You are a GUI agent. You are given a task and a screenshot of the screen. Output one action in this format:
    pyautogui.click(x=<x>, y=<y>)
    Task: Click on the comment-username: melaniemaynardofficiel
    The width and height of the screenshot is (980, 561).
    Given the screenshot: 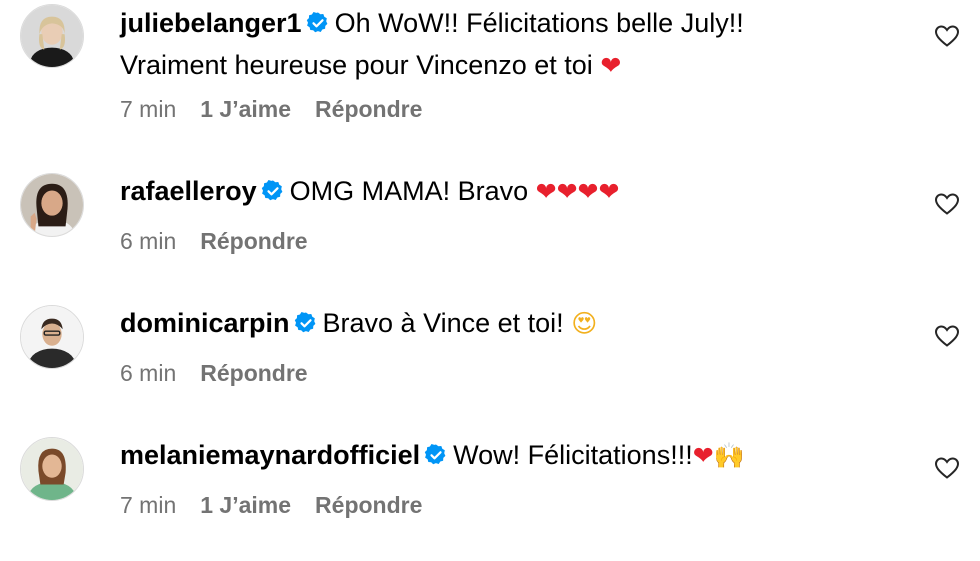 What is the action you would take?
    pyautogui.click(x=270, y=455)
    